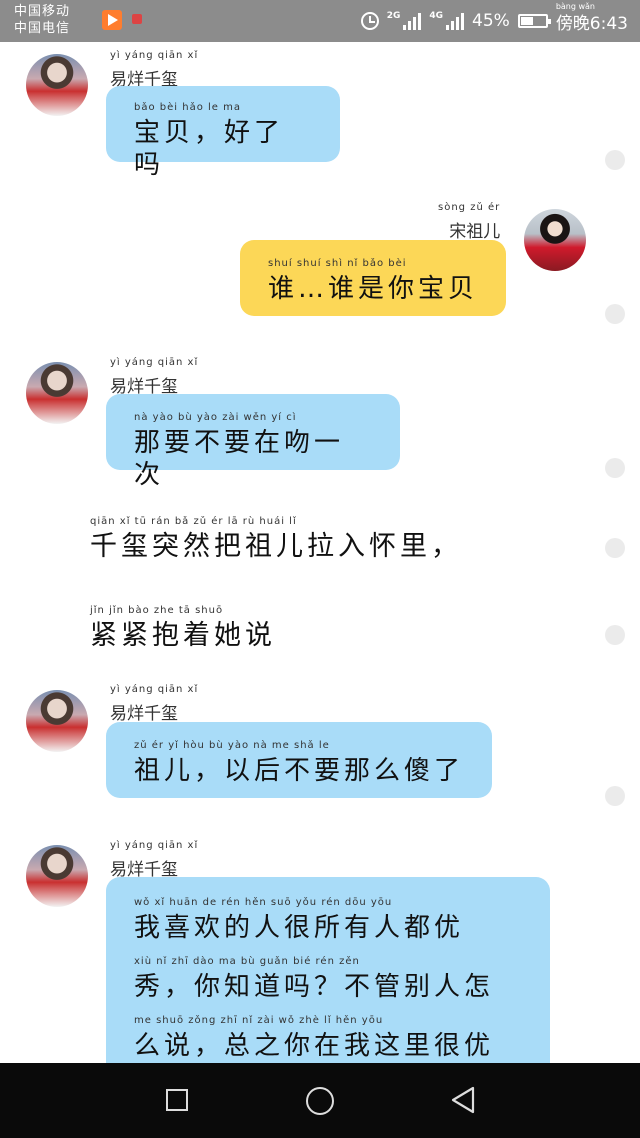  I want to click on narration-line: 千玺突然把祖儿拉入怀里，, so click(276, 546).